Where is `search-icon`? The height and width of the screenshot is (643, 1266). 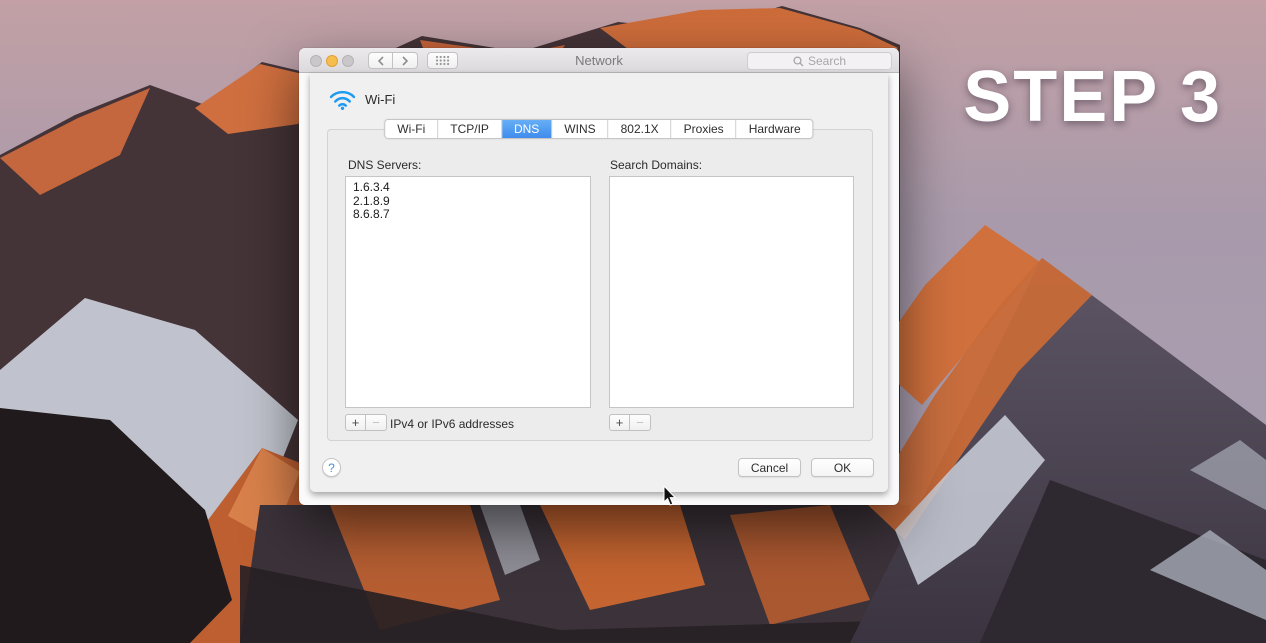
search-icon is located at coordinates (798, 60).